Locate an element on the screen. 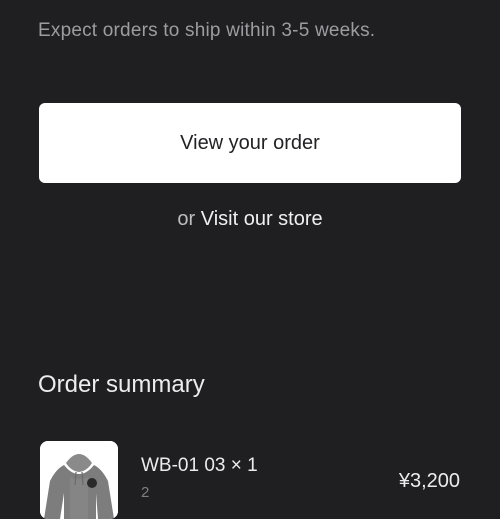  shipping-note: Expect orders to ship within 3-5 weeks. is located at coordinates (207, 30).